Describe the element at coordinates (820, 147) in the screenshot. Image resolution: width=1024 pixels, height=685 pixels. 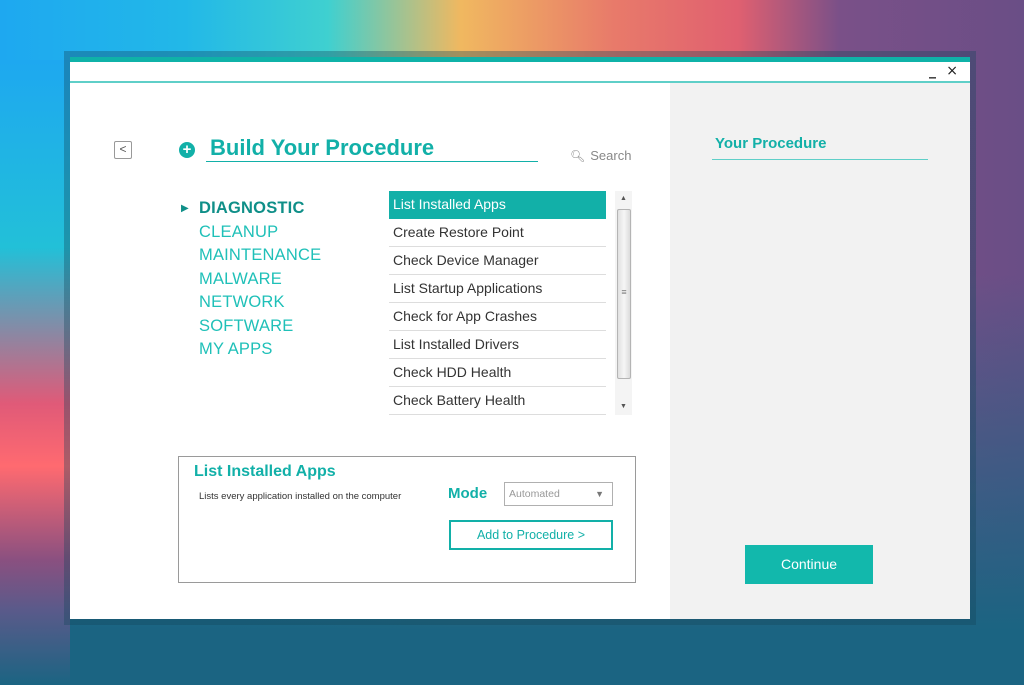
I see `your-procedure-title: Your Procedure` at that location.